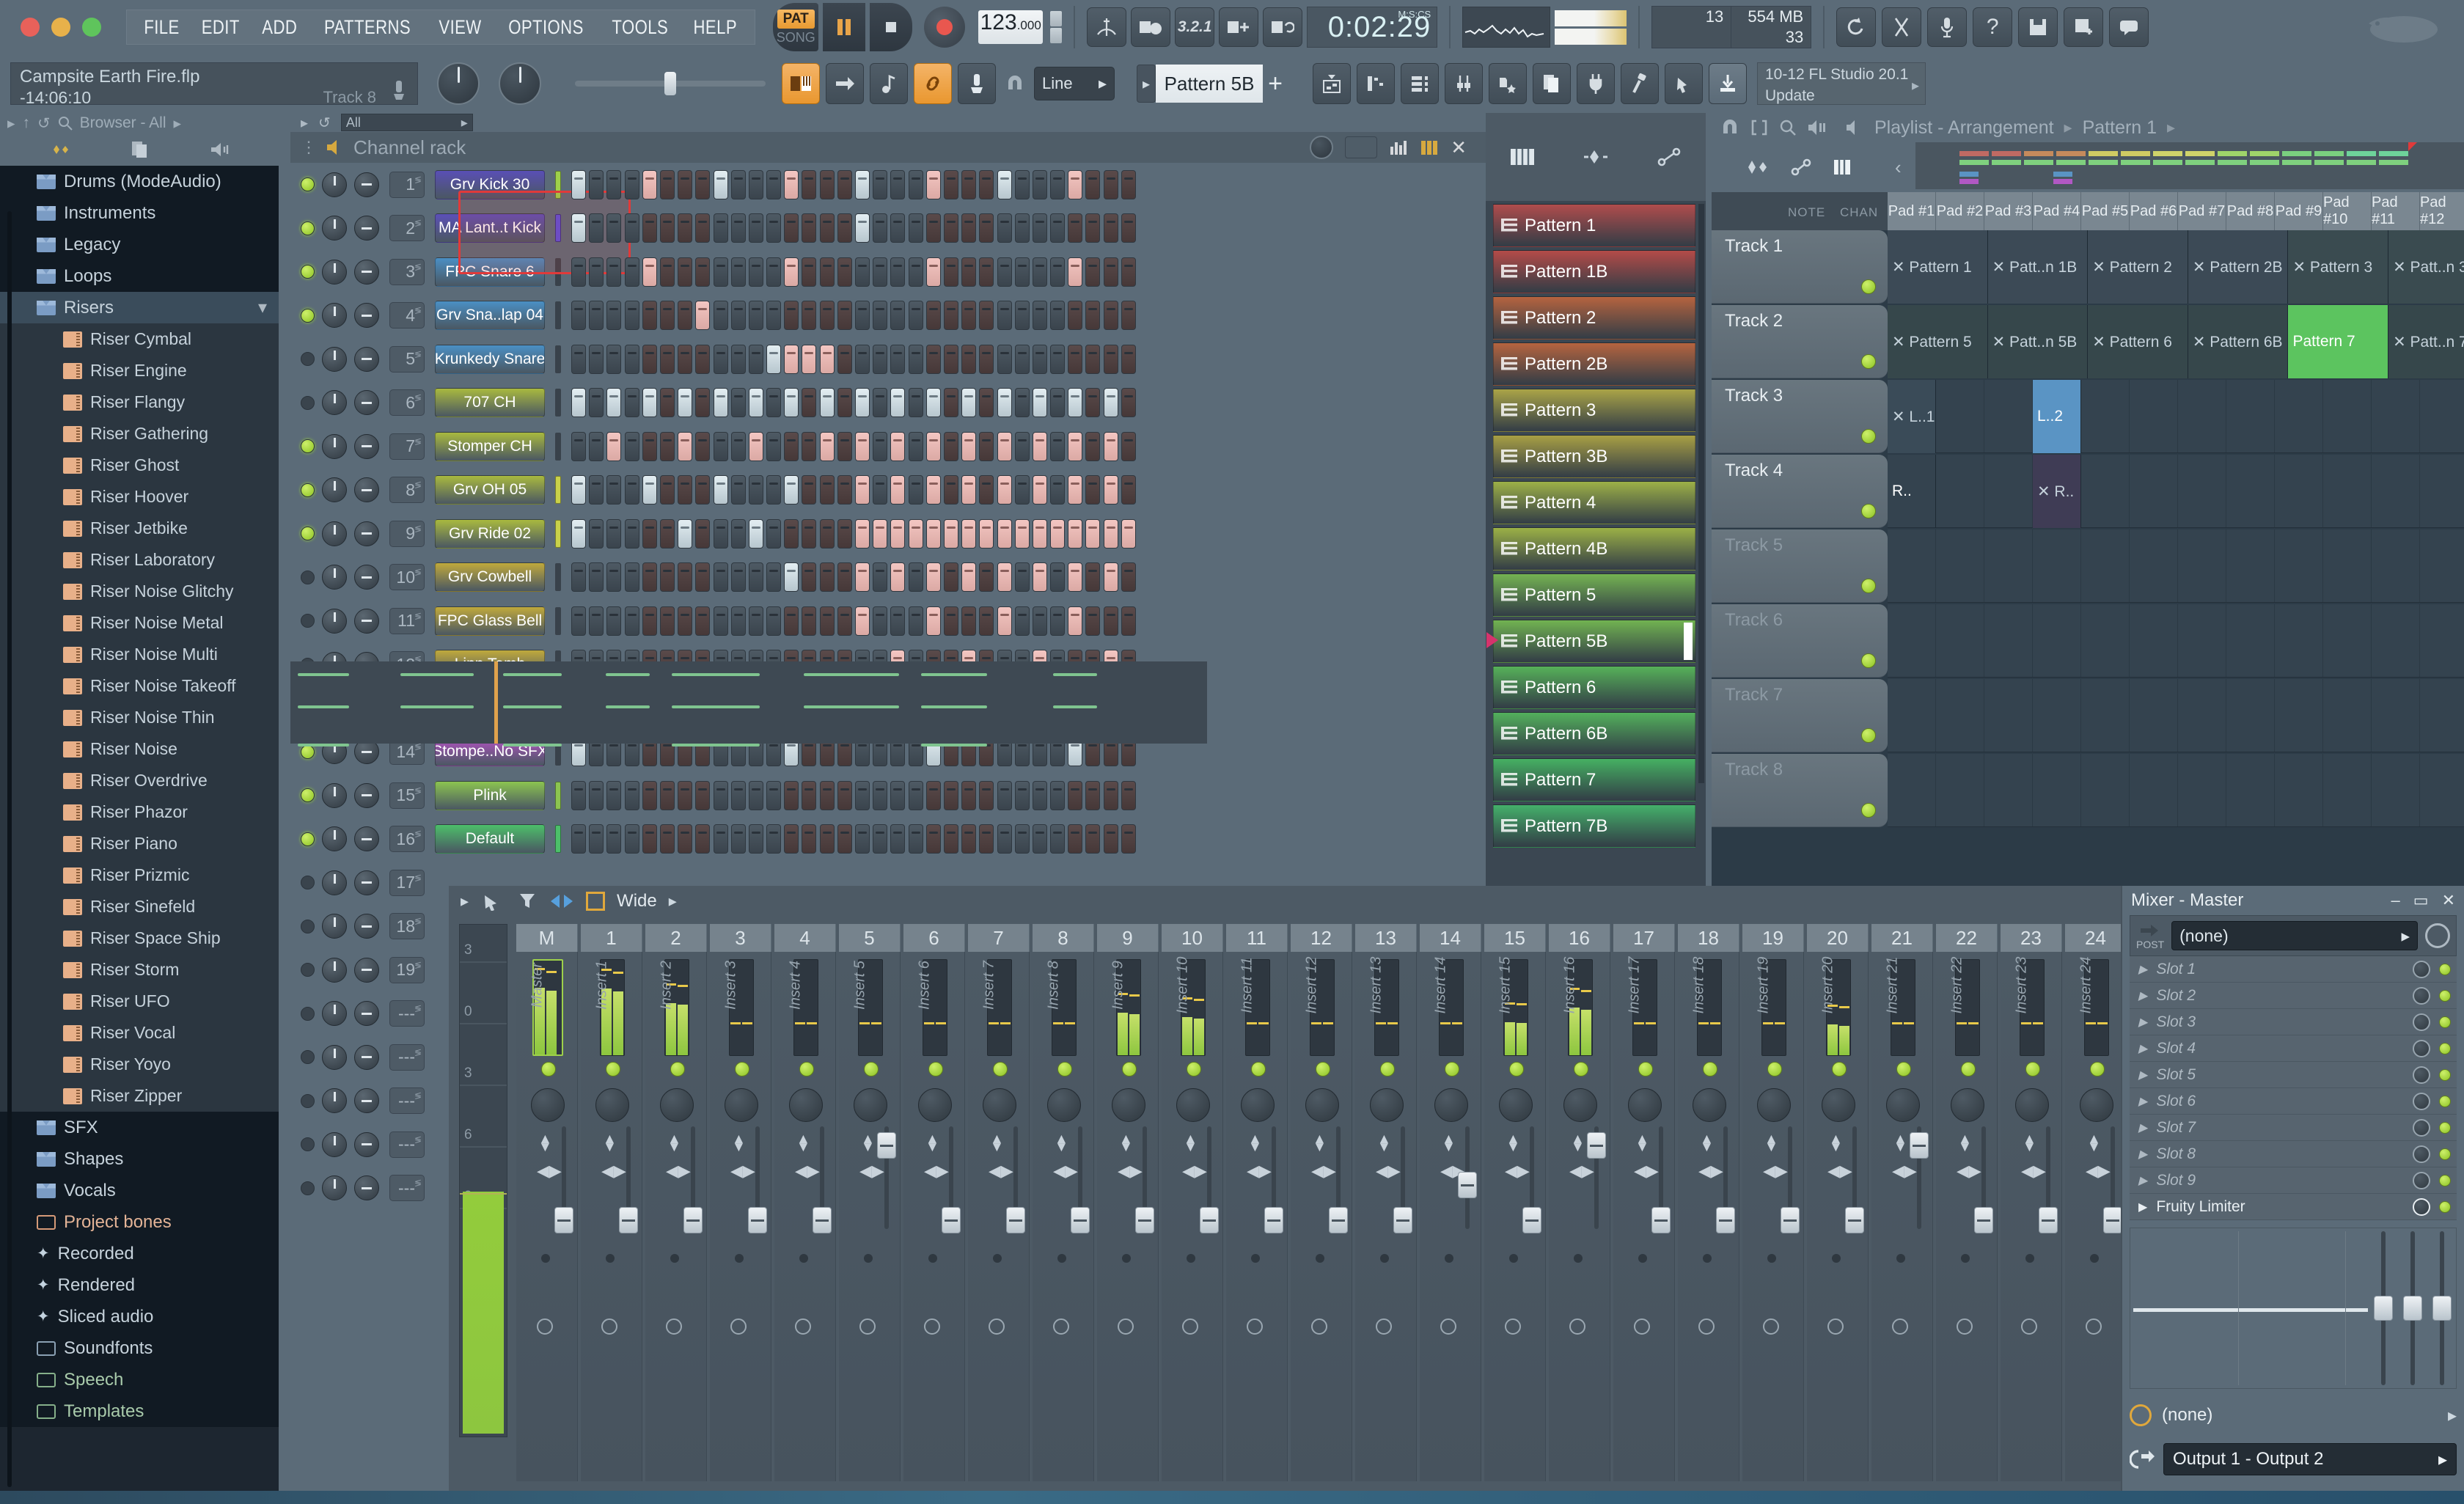 This screenshot has width=2464, height=1504. I want to click on add-pattern-button: +, so click(1275, 84).